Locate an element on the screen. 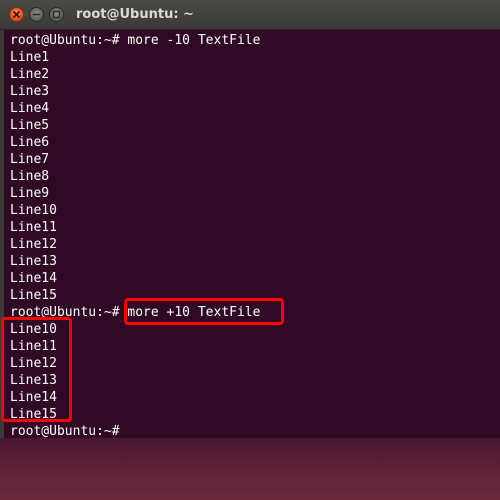 This screenshot has width=500, height=500. terminal-line: Line9 is located at coordinates (30, 193).